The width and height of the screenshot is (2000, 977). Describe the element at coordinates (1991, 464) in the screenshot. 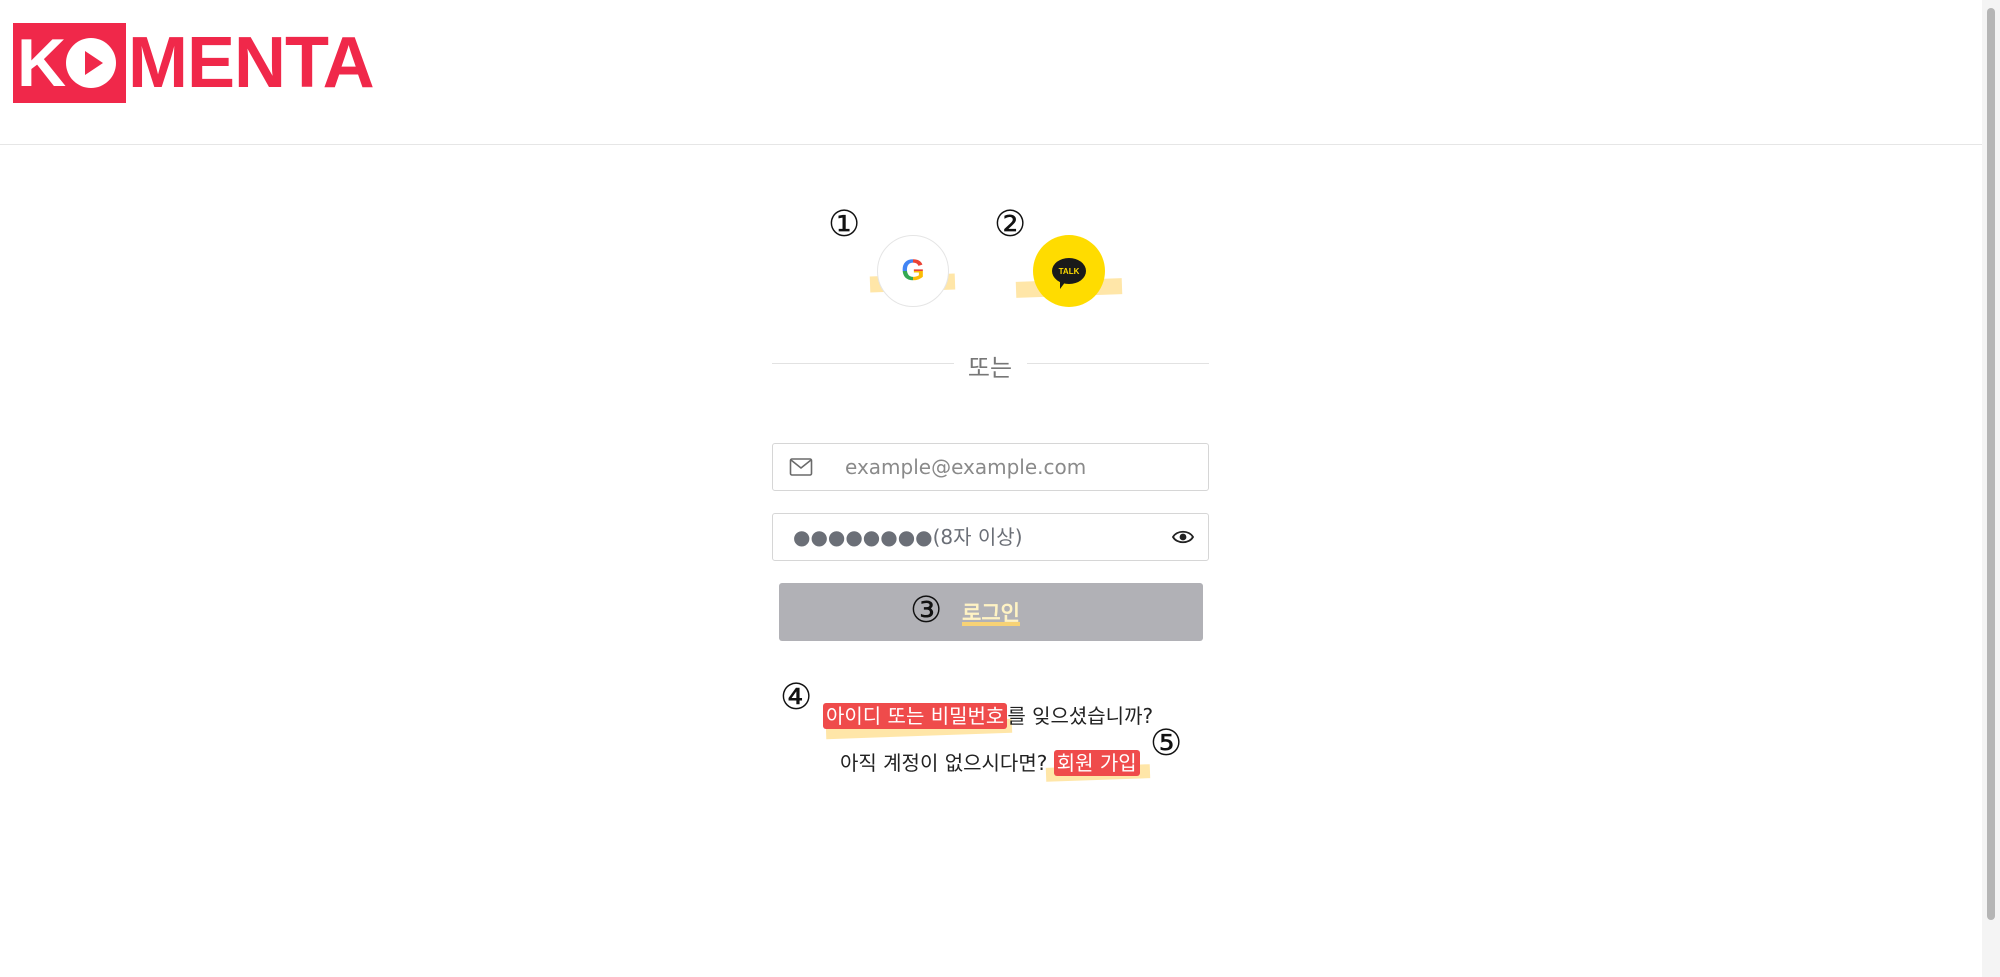

I see `scroll-thumb` at that location.